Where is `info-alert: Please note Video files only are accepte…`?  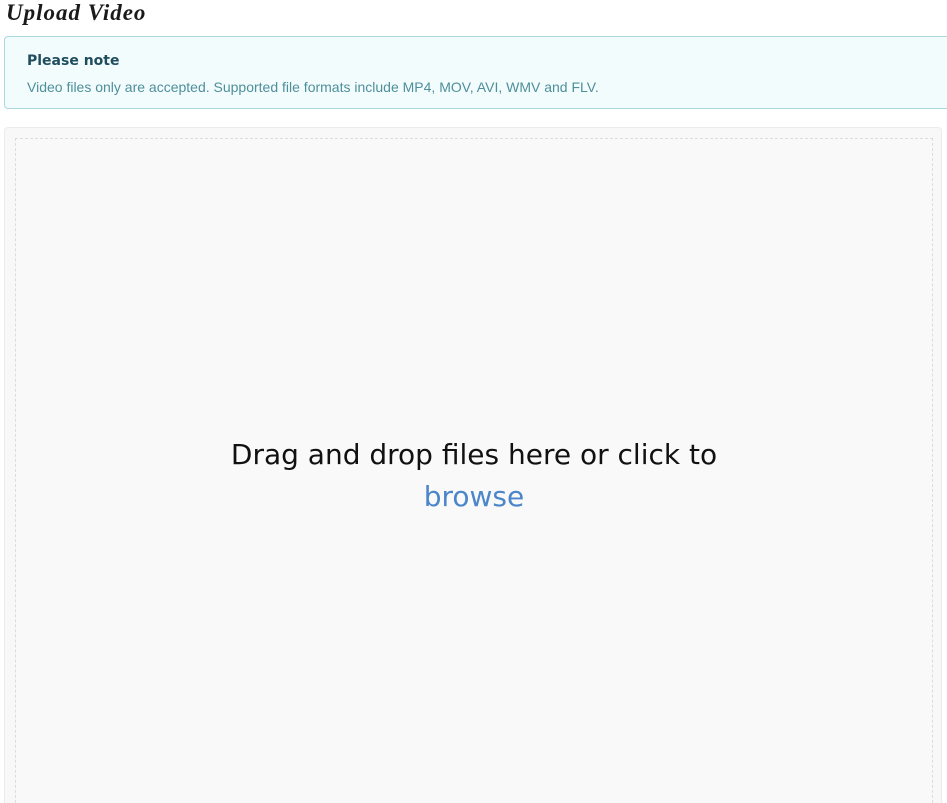 info-alert: Please note Video files only are accepte… is located at coordinates (475, 72).